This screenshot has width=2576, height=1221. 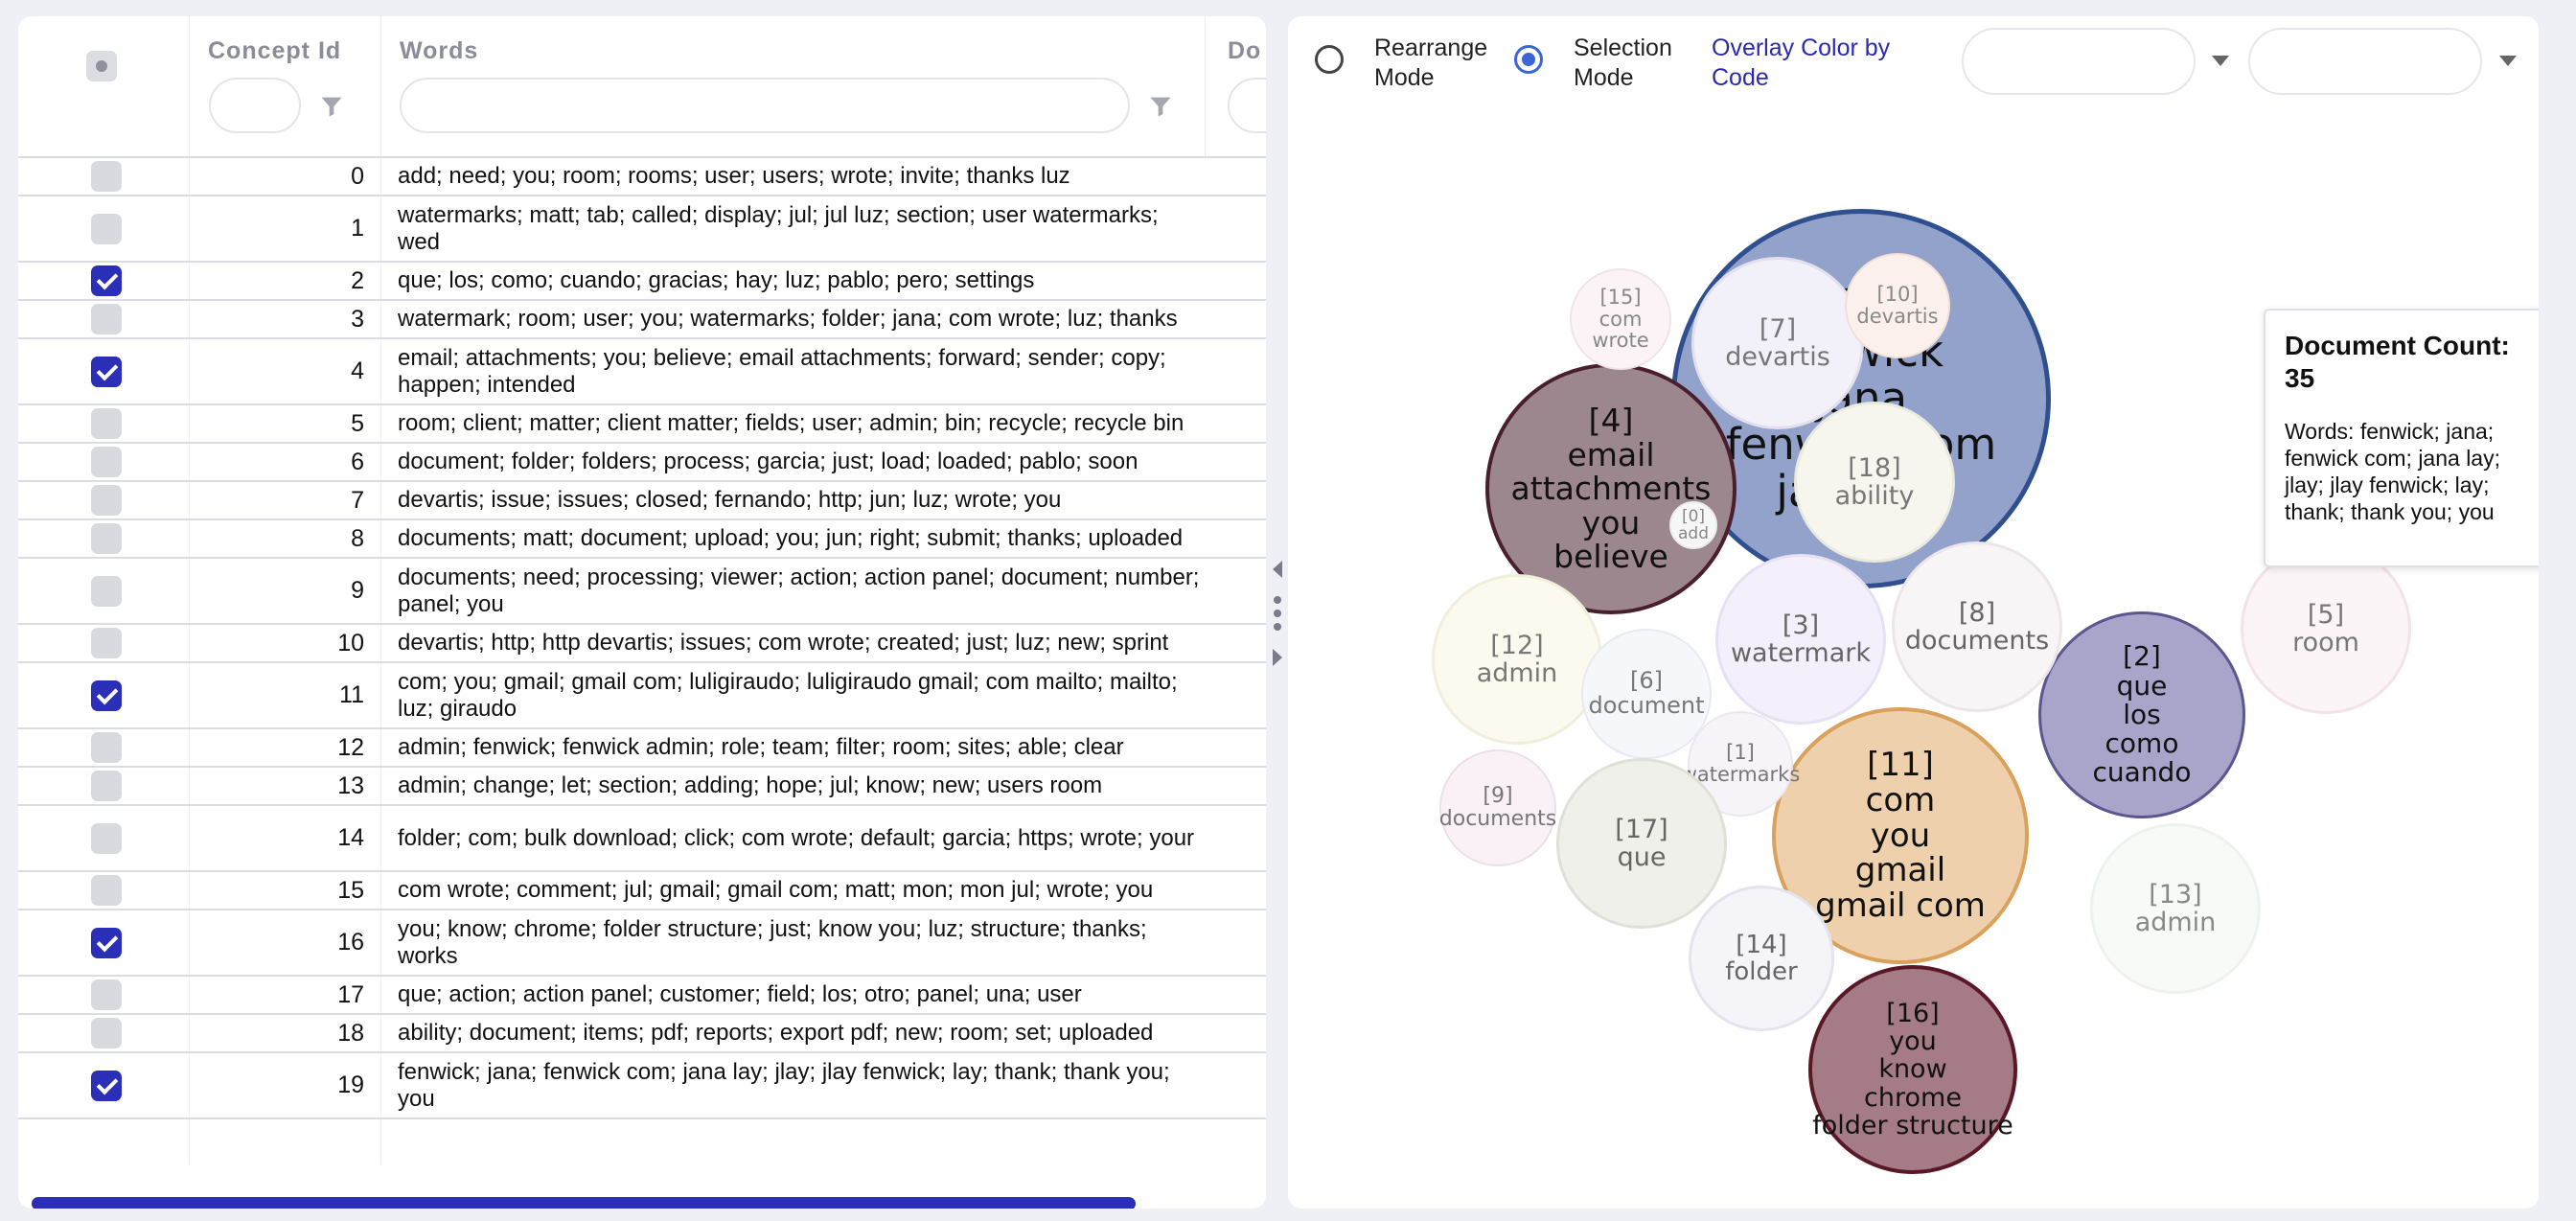 What do you see at coordinates (255, 105) in the screenshot?
I see `concept-id-filter-input` at bounding box center [255, 105].